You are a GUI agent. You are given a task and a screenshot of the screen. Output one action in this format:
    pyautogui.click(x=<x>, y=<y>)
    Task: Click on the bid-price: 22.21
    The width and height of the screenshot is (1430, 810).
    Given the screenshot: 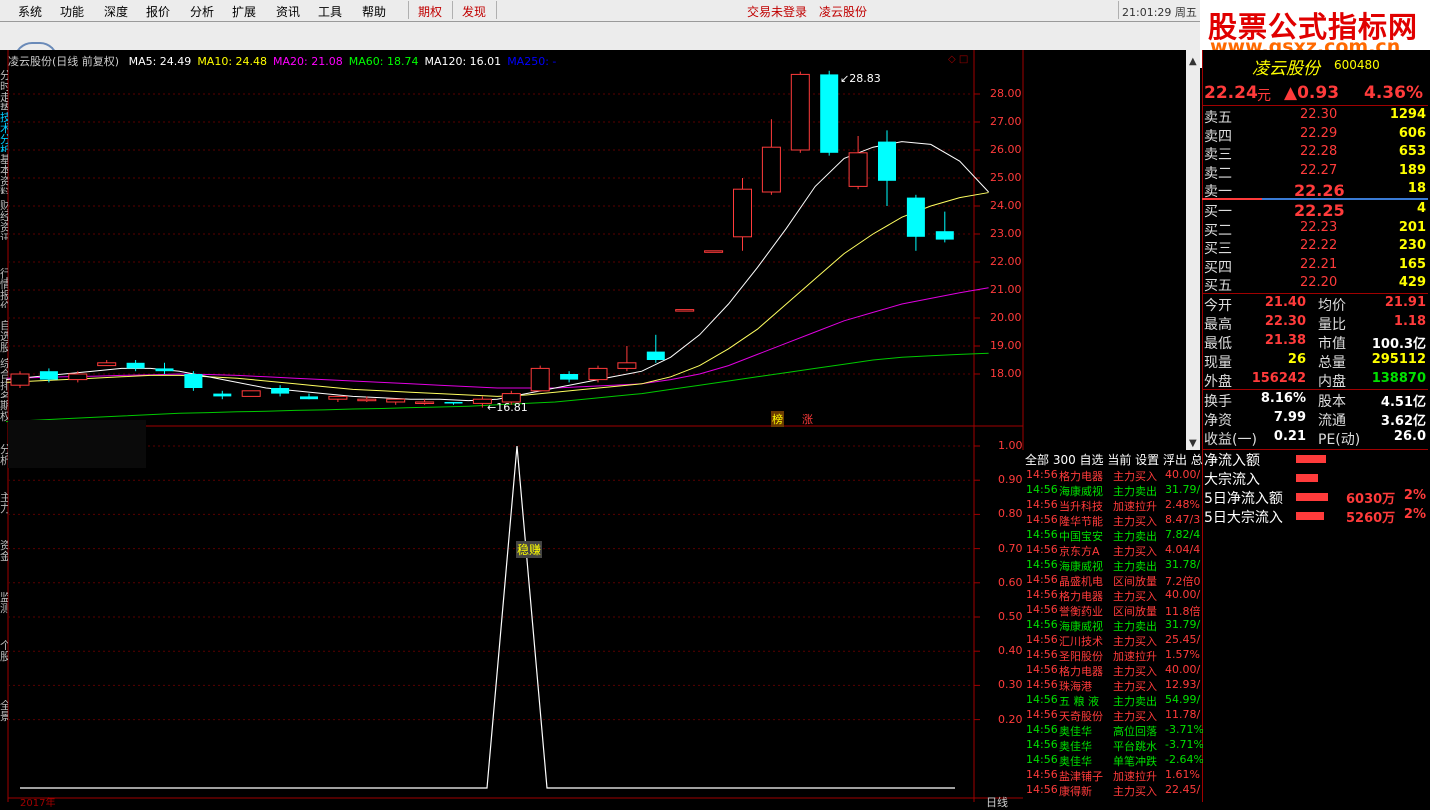 What is the action you would take?
    pyautogui.click(x=1319, y=264)
    